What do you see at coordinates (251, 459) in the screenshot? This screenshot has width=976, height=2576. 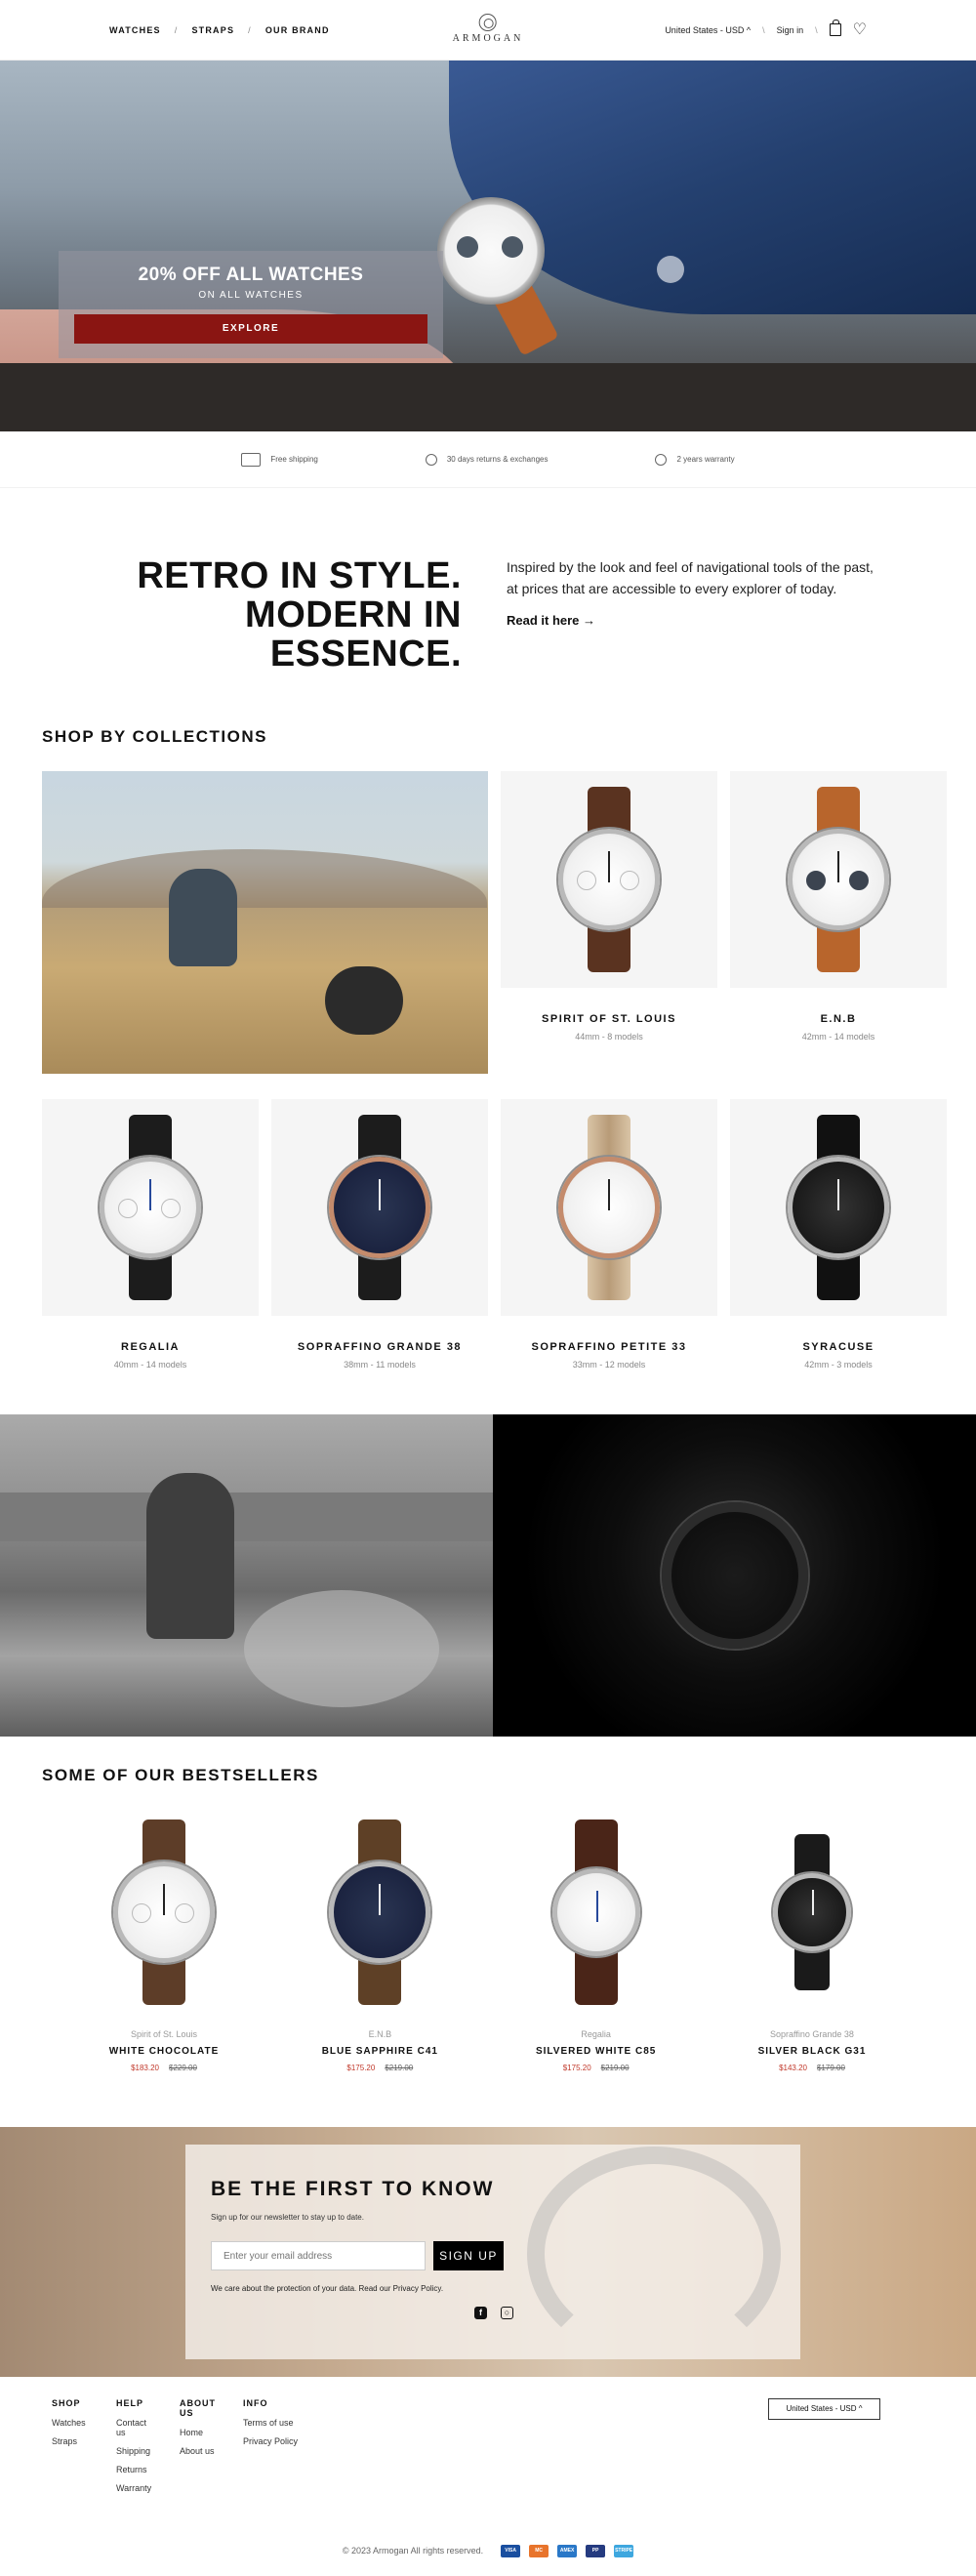 I see `truck-icon` at bounding box center [251, 459].